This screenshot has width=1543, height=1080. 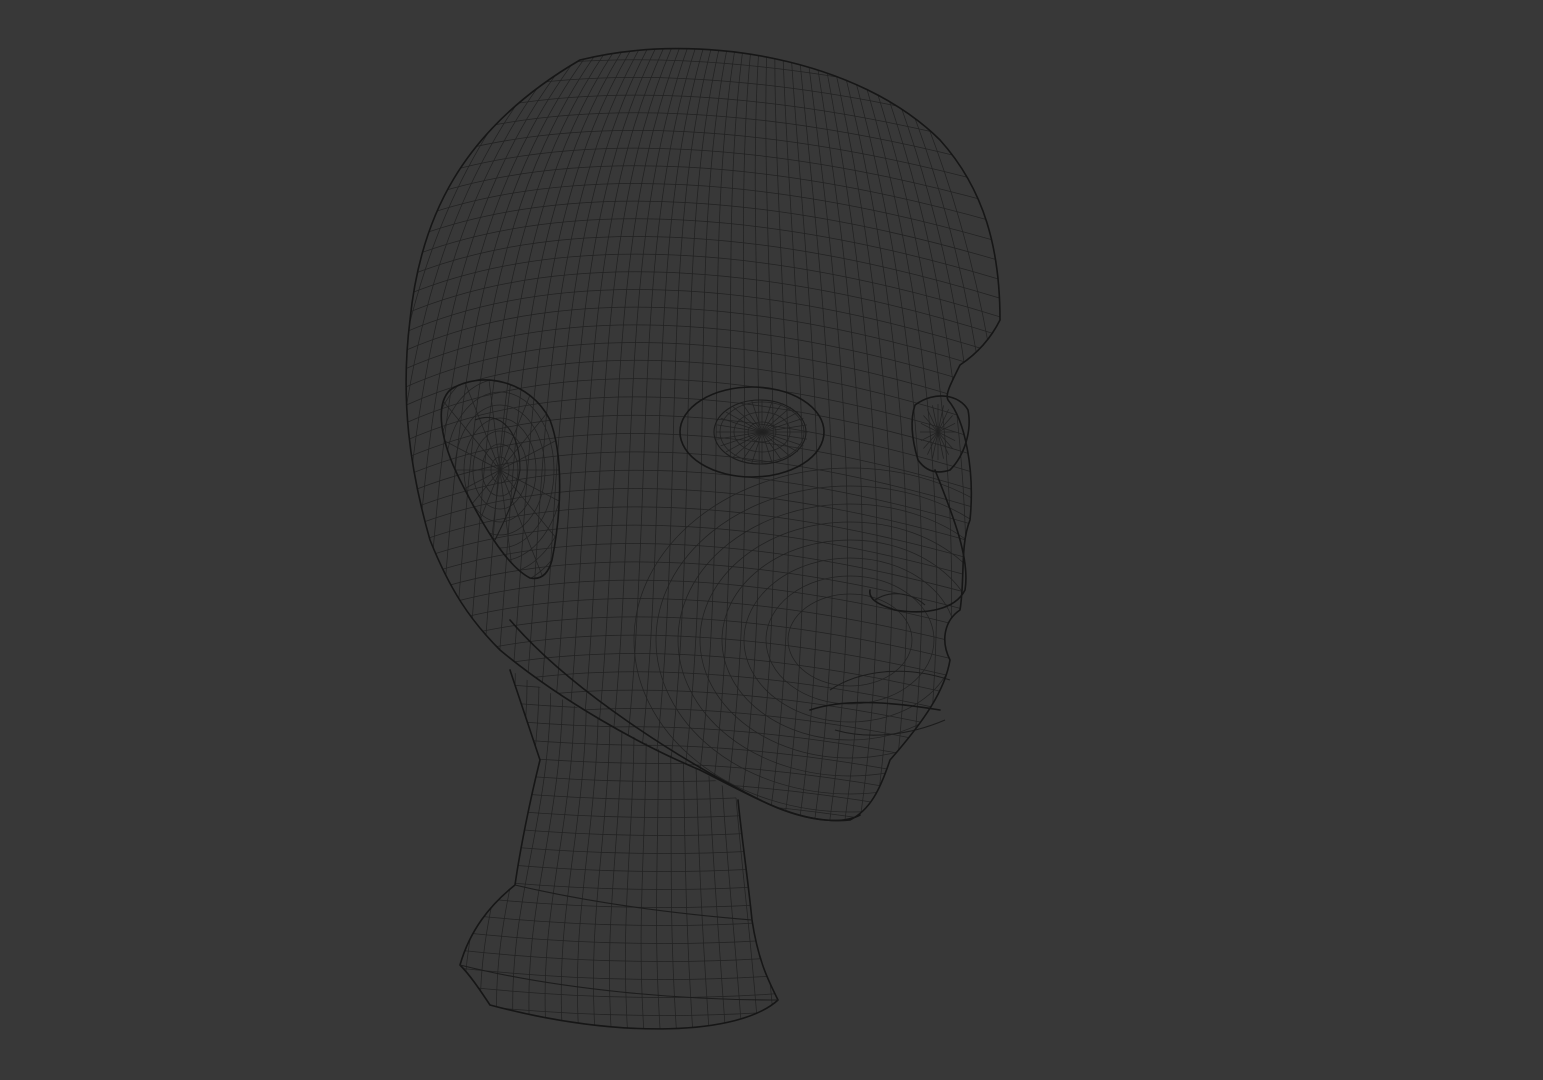 What do you see at coordinates (880, 703) in the screenshot?
I see `mouth` at bounding box center [880, 703].